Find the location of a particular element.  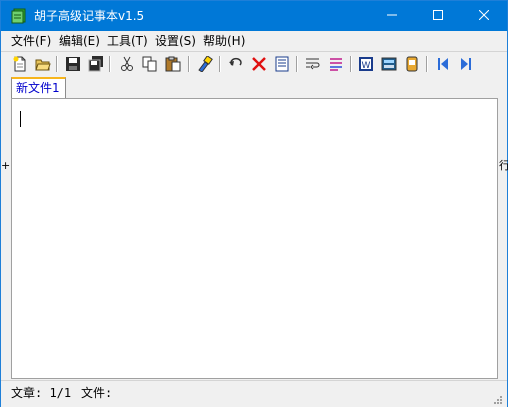

status-article: 文章: 1/1 is located at coordinates (41, 393).